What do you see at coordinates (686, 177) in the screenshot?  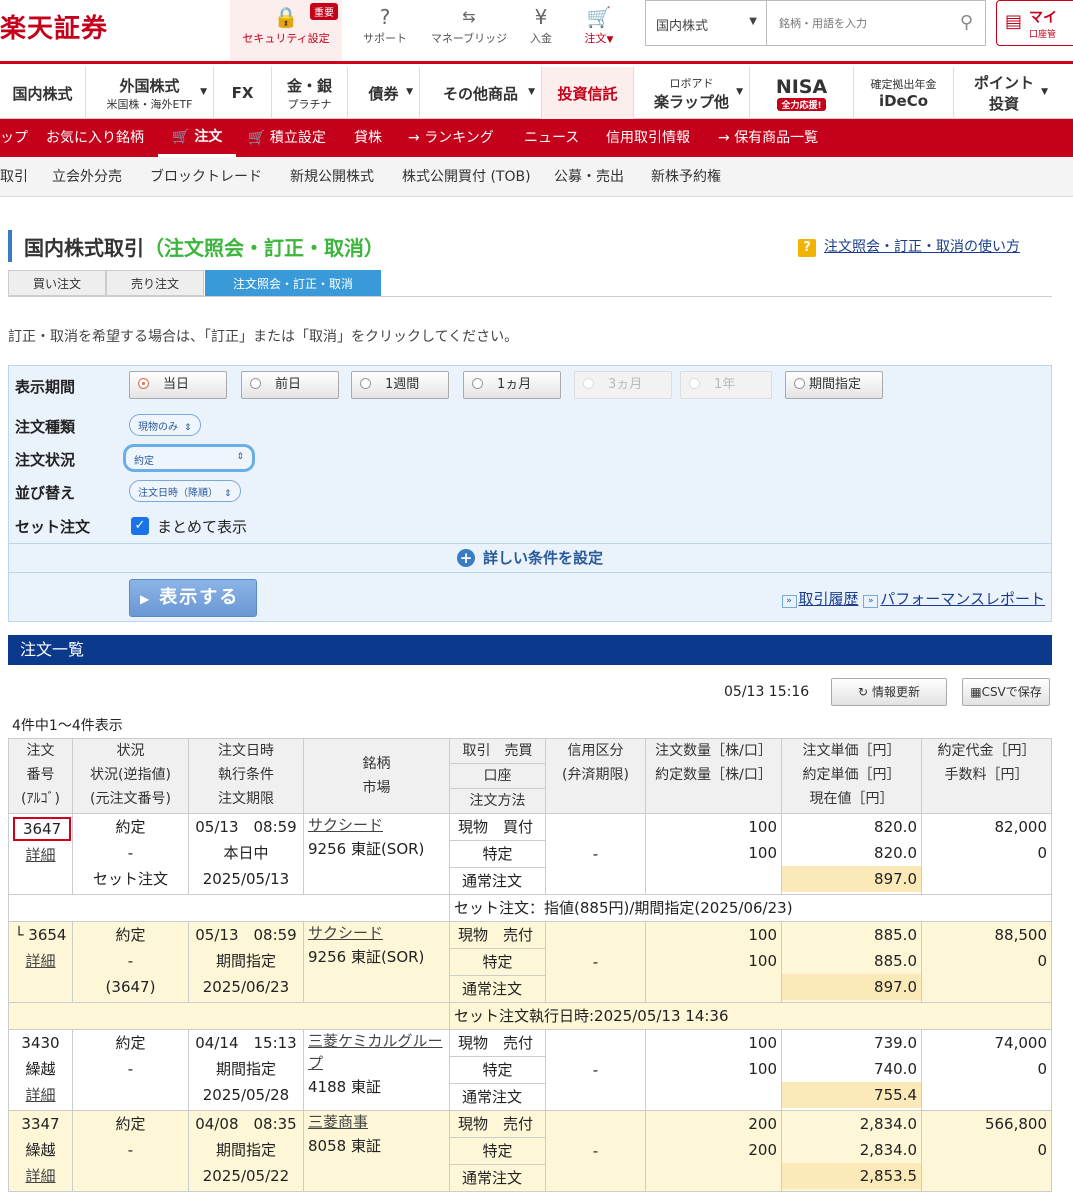 I see `nav-warrants: 新株予約権` at bounding box center [686, 177].